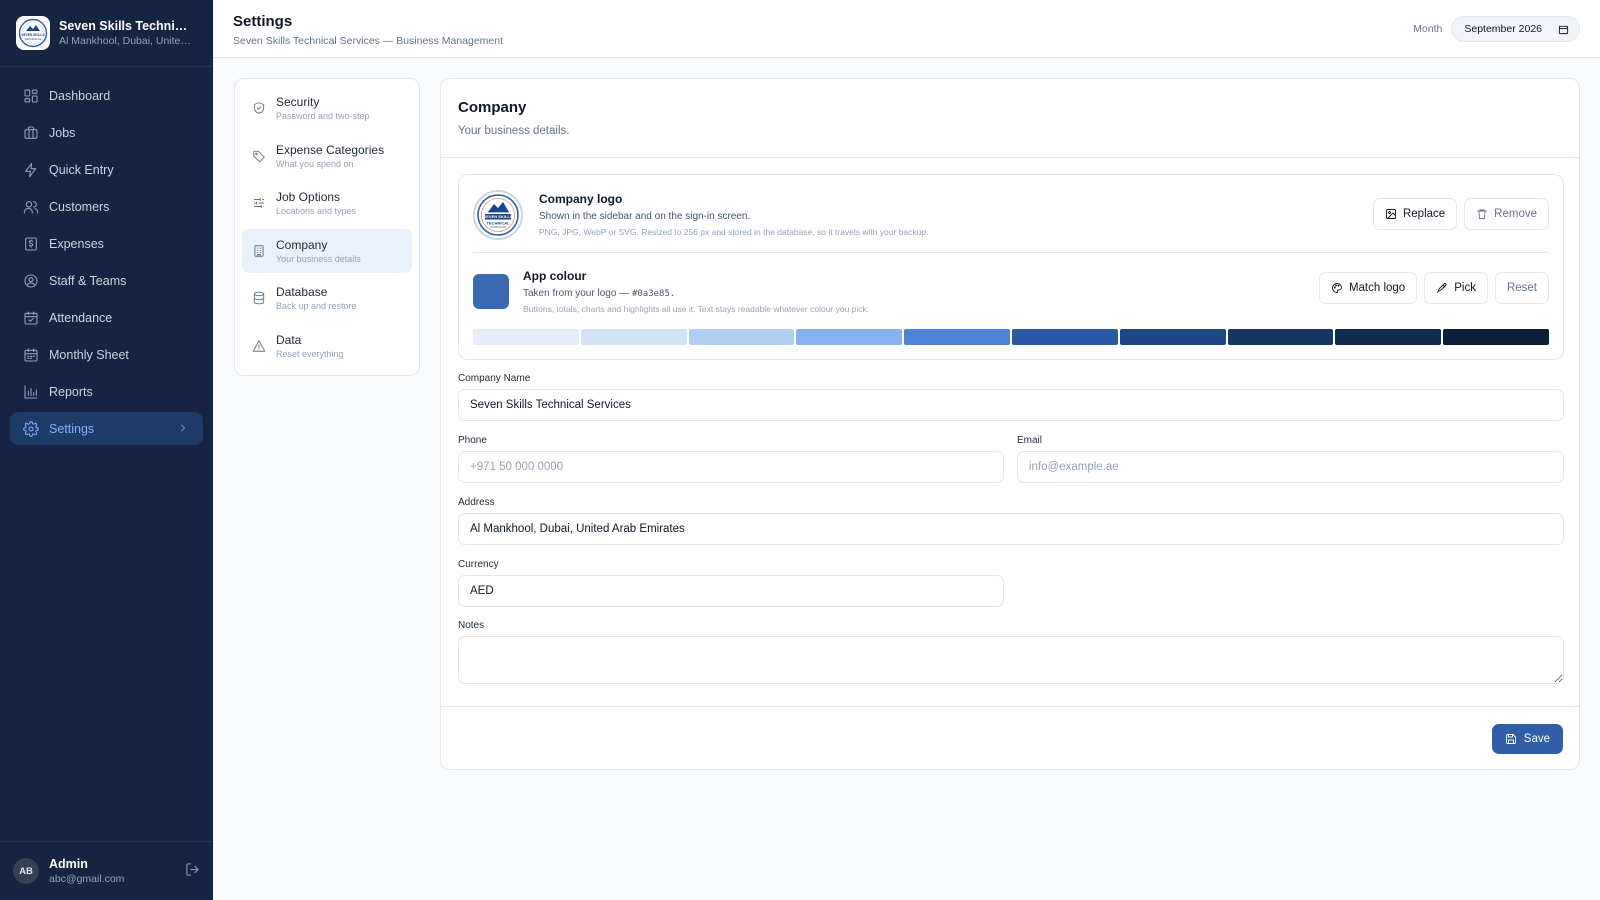 This screenshot has height=900, width=1600. Describe the element at coordinates (1482, 214) in the screenshot. I see `trash-icon` at that location.